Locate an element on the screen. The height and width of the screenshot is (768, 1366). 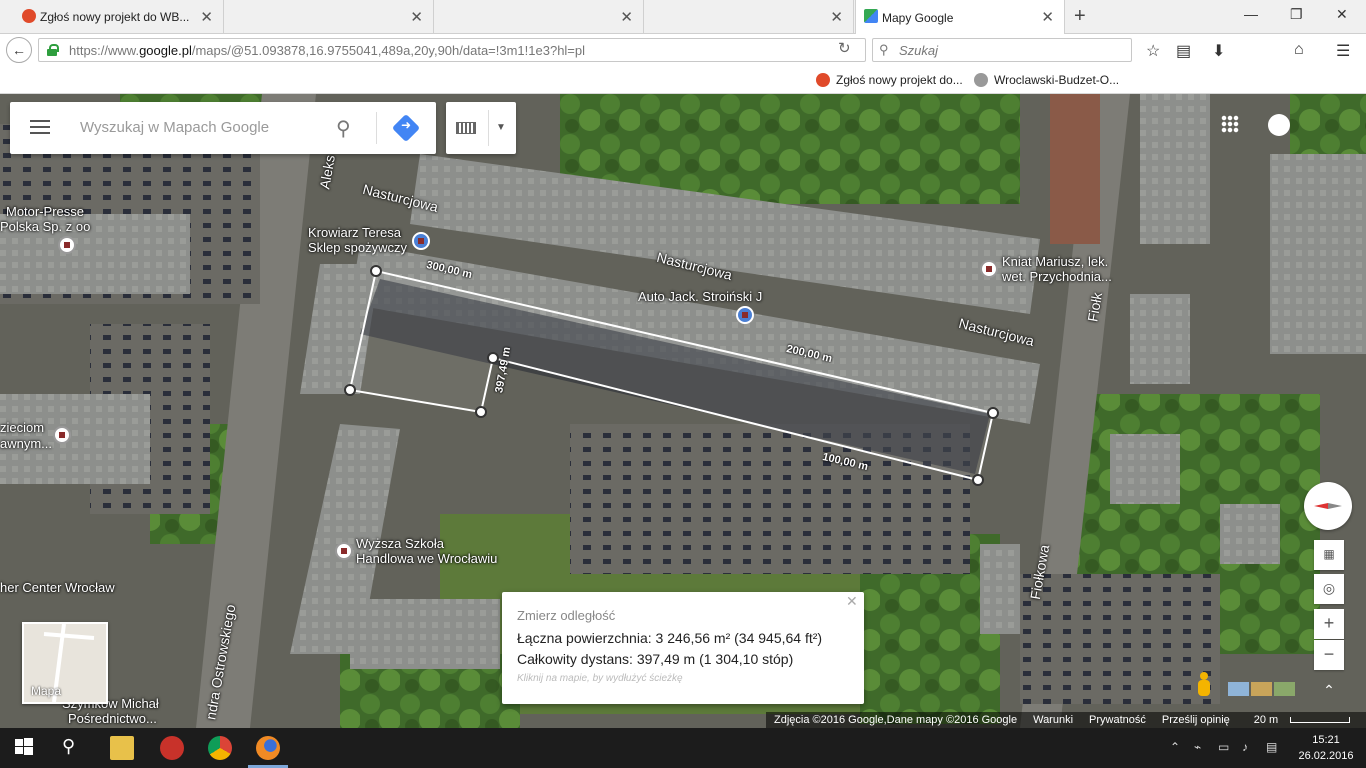
feedback-link: Prześlij opinię is located at coordinates (1196, 720).